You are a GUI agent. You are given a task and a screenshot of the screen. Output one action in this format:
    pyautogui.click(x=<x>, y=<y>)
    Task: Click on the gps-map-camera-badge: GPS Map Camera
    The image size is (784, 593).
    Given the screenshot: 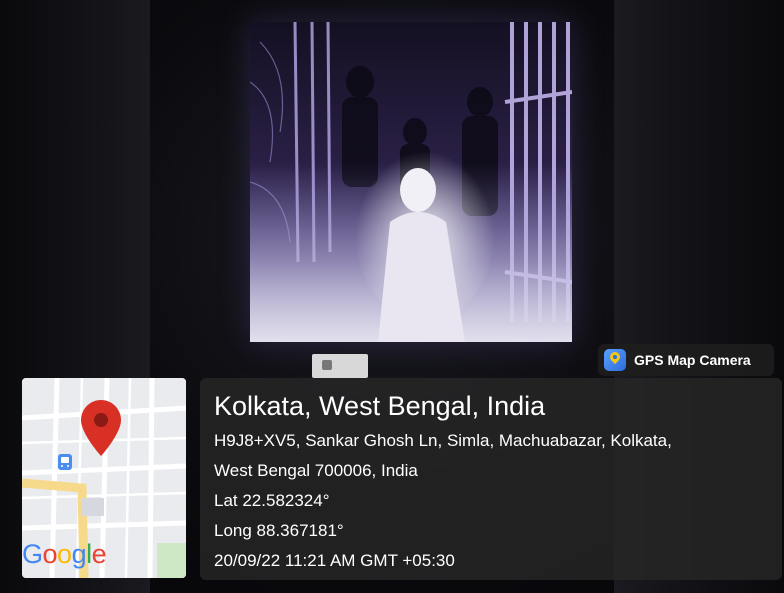 What is the action you would take?
    pyautogui.click(x=686, y=360)
    